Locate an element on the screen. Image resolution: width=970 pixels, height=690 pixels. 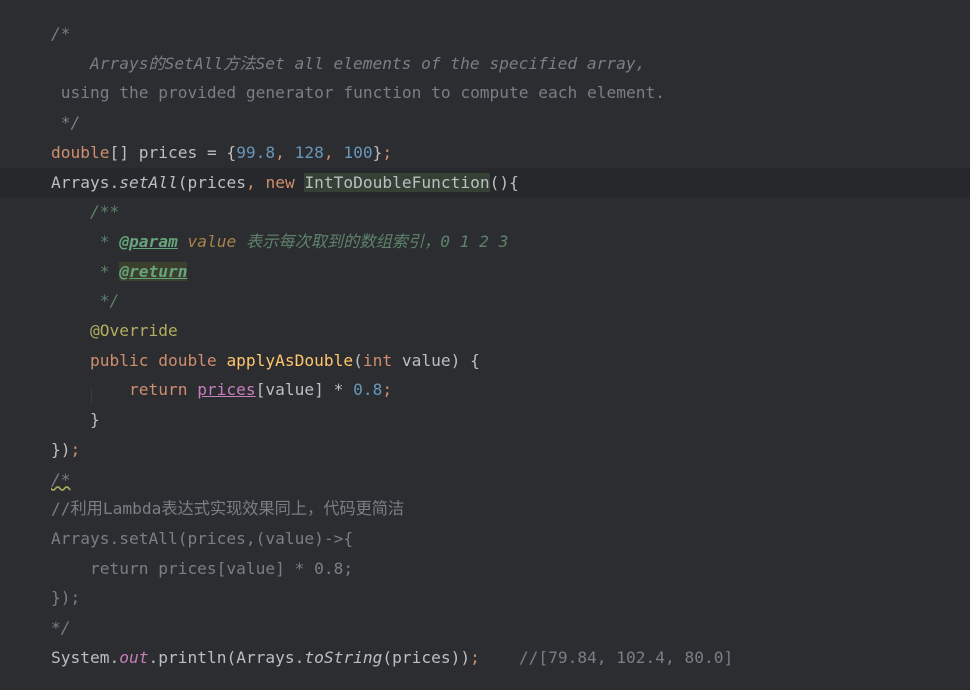
code-token: value) { is located at coordinates (440, 360).